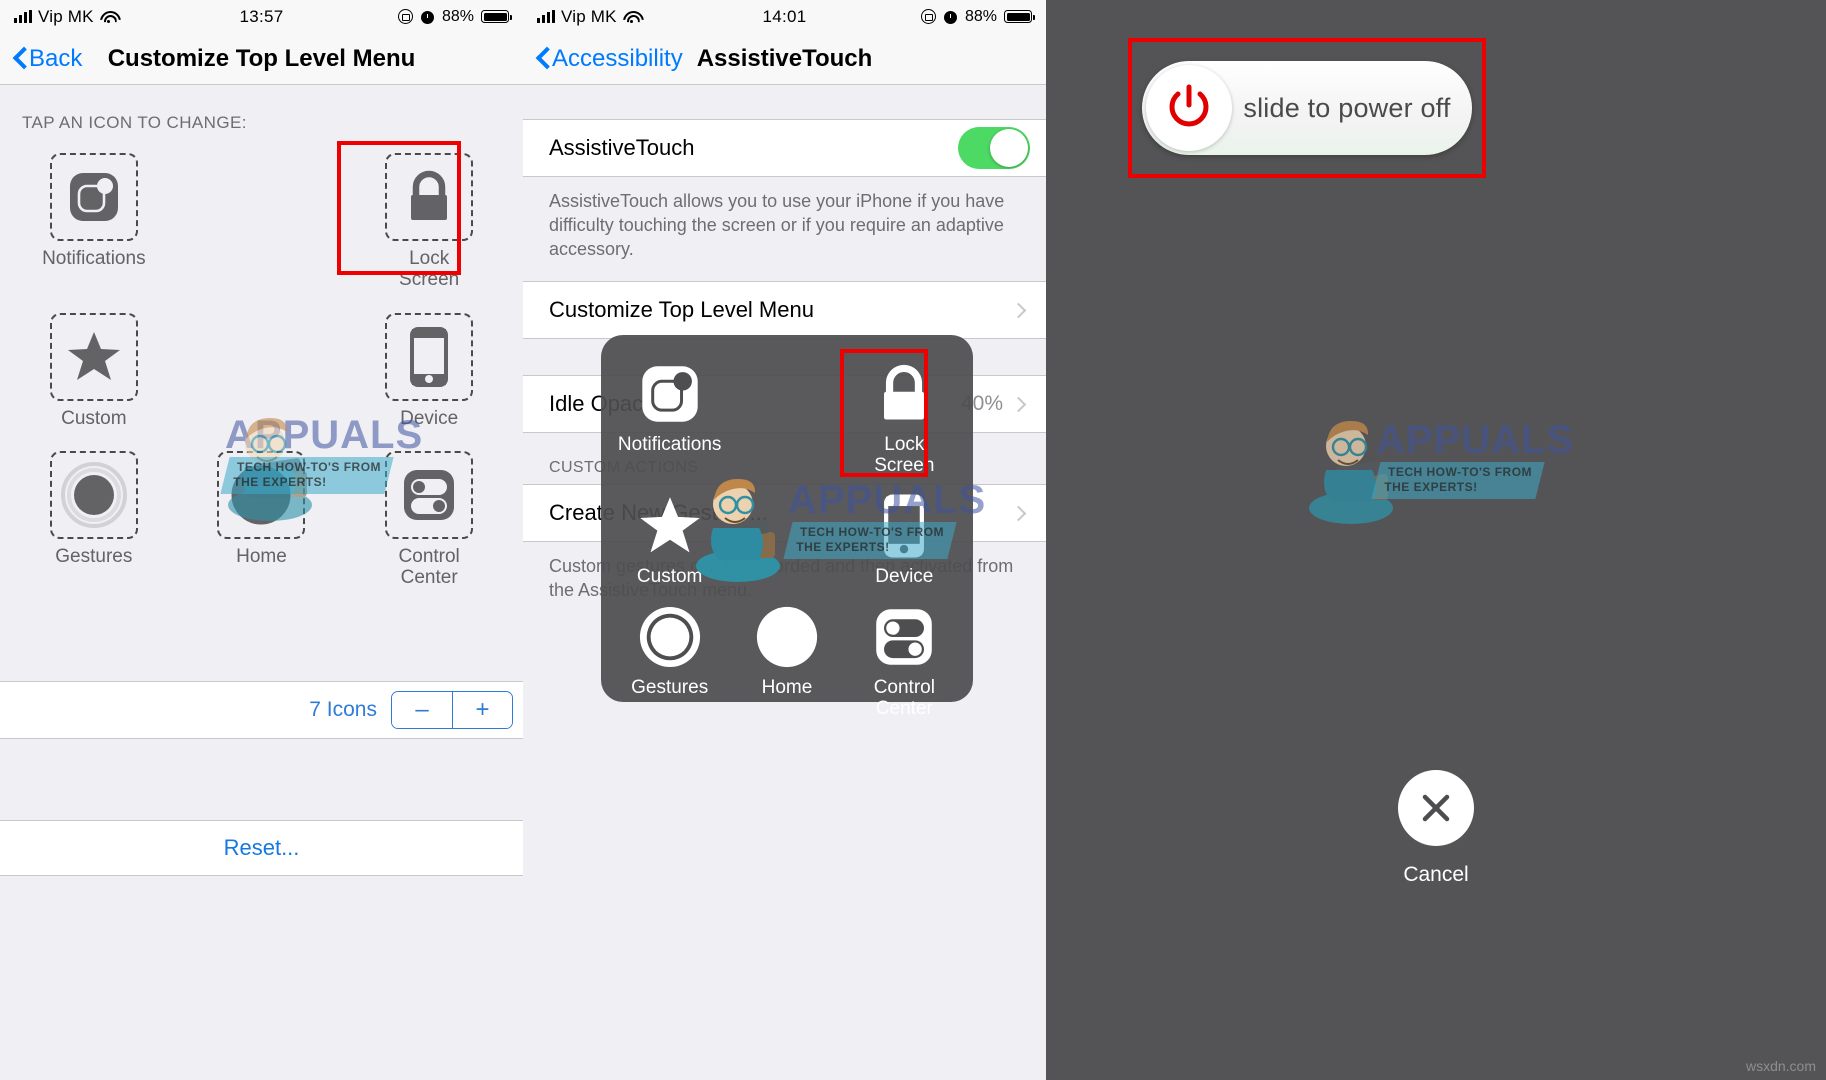 The image size is (1826, 1080). What do you see at coordinates (1460, 472) in the screenshot?
I see `watermark-line-1: TECH HOW-TO'S FROM` at bounding box center [1460, 472].